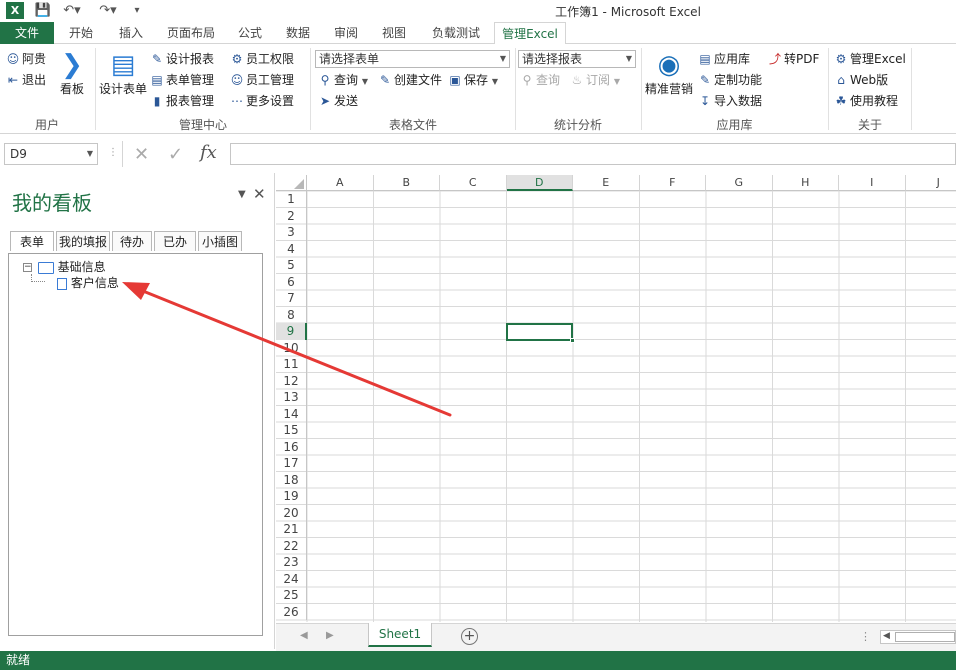  I want to click on tree-node-customer-info: 客户信息, so click(88, 282).